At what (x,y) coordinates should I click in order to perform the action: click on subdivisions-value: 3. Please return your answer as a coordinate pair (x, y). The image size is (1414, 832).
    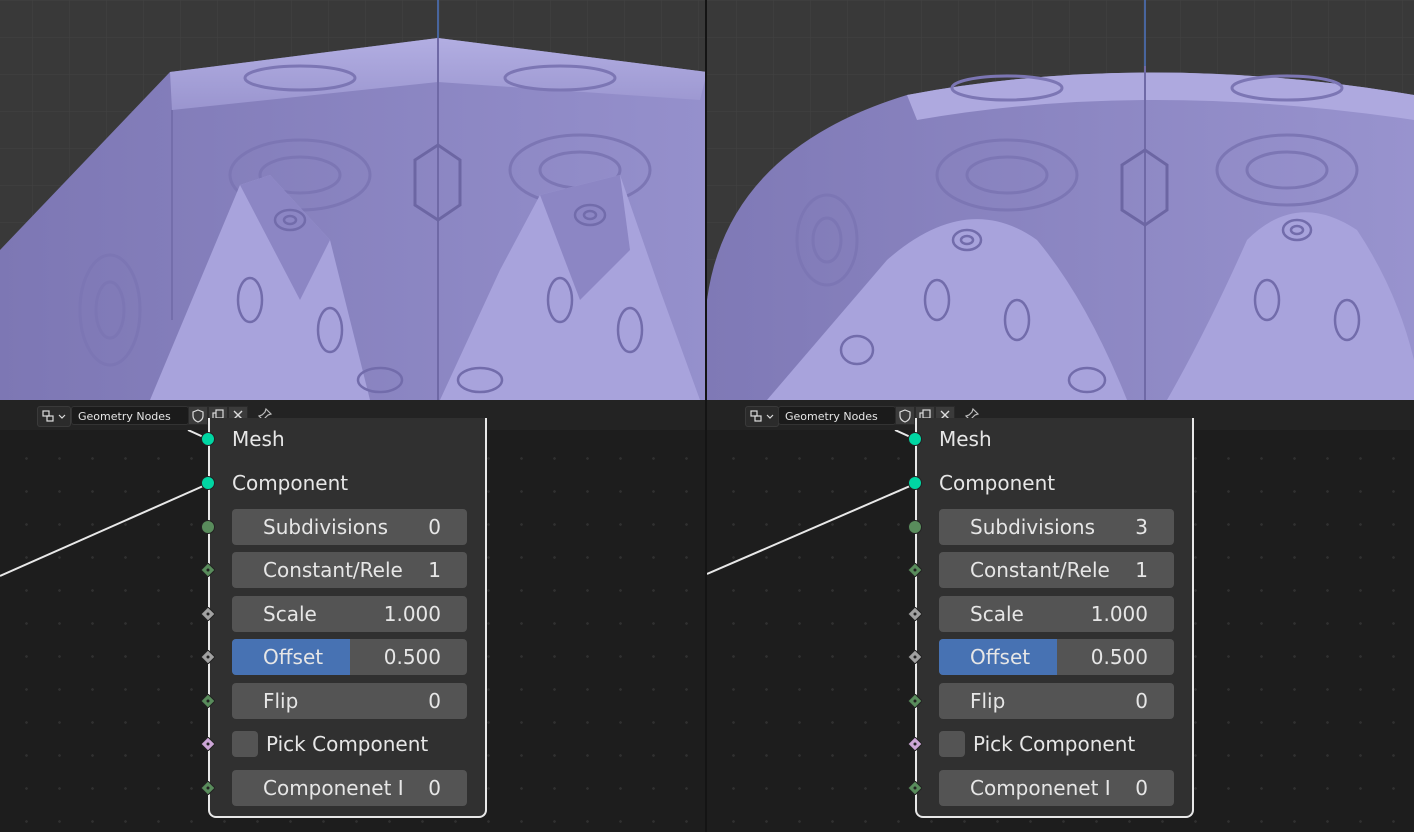
    Looking at the image, I should click on (1141, 527).